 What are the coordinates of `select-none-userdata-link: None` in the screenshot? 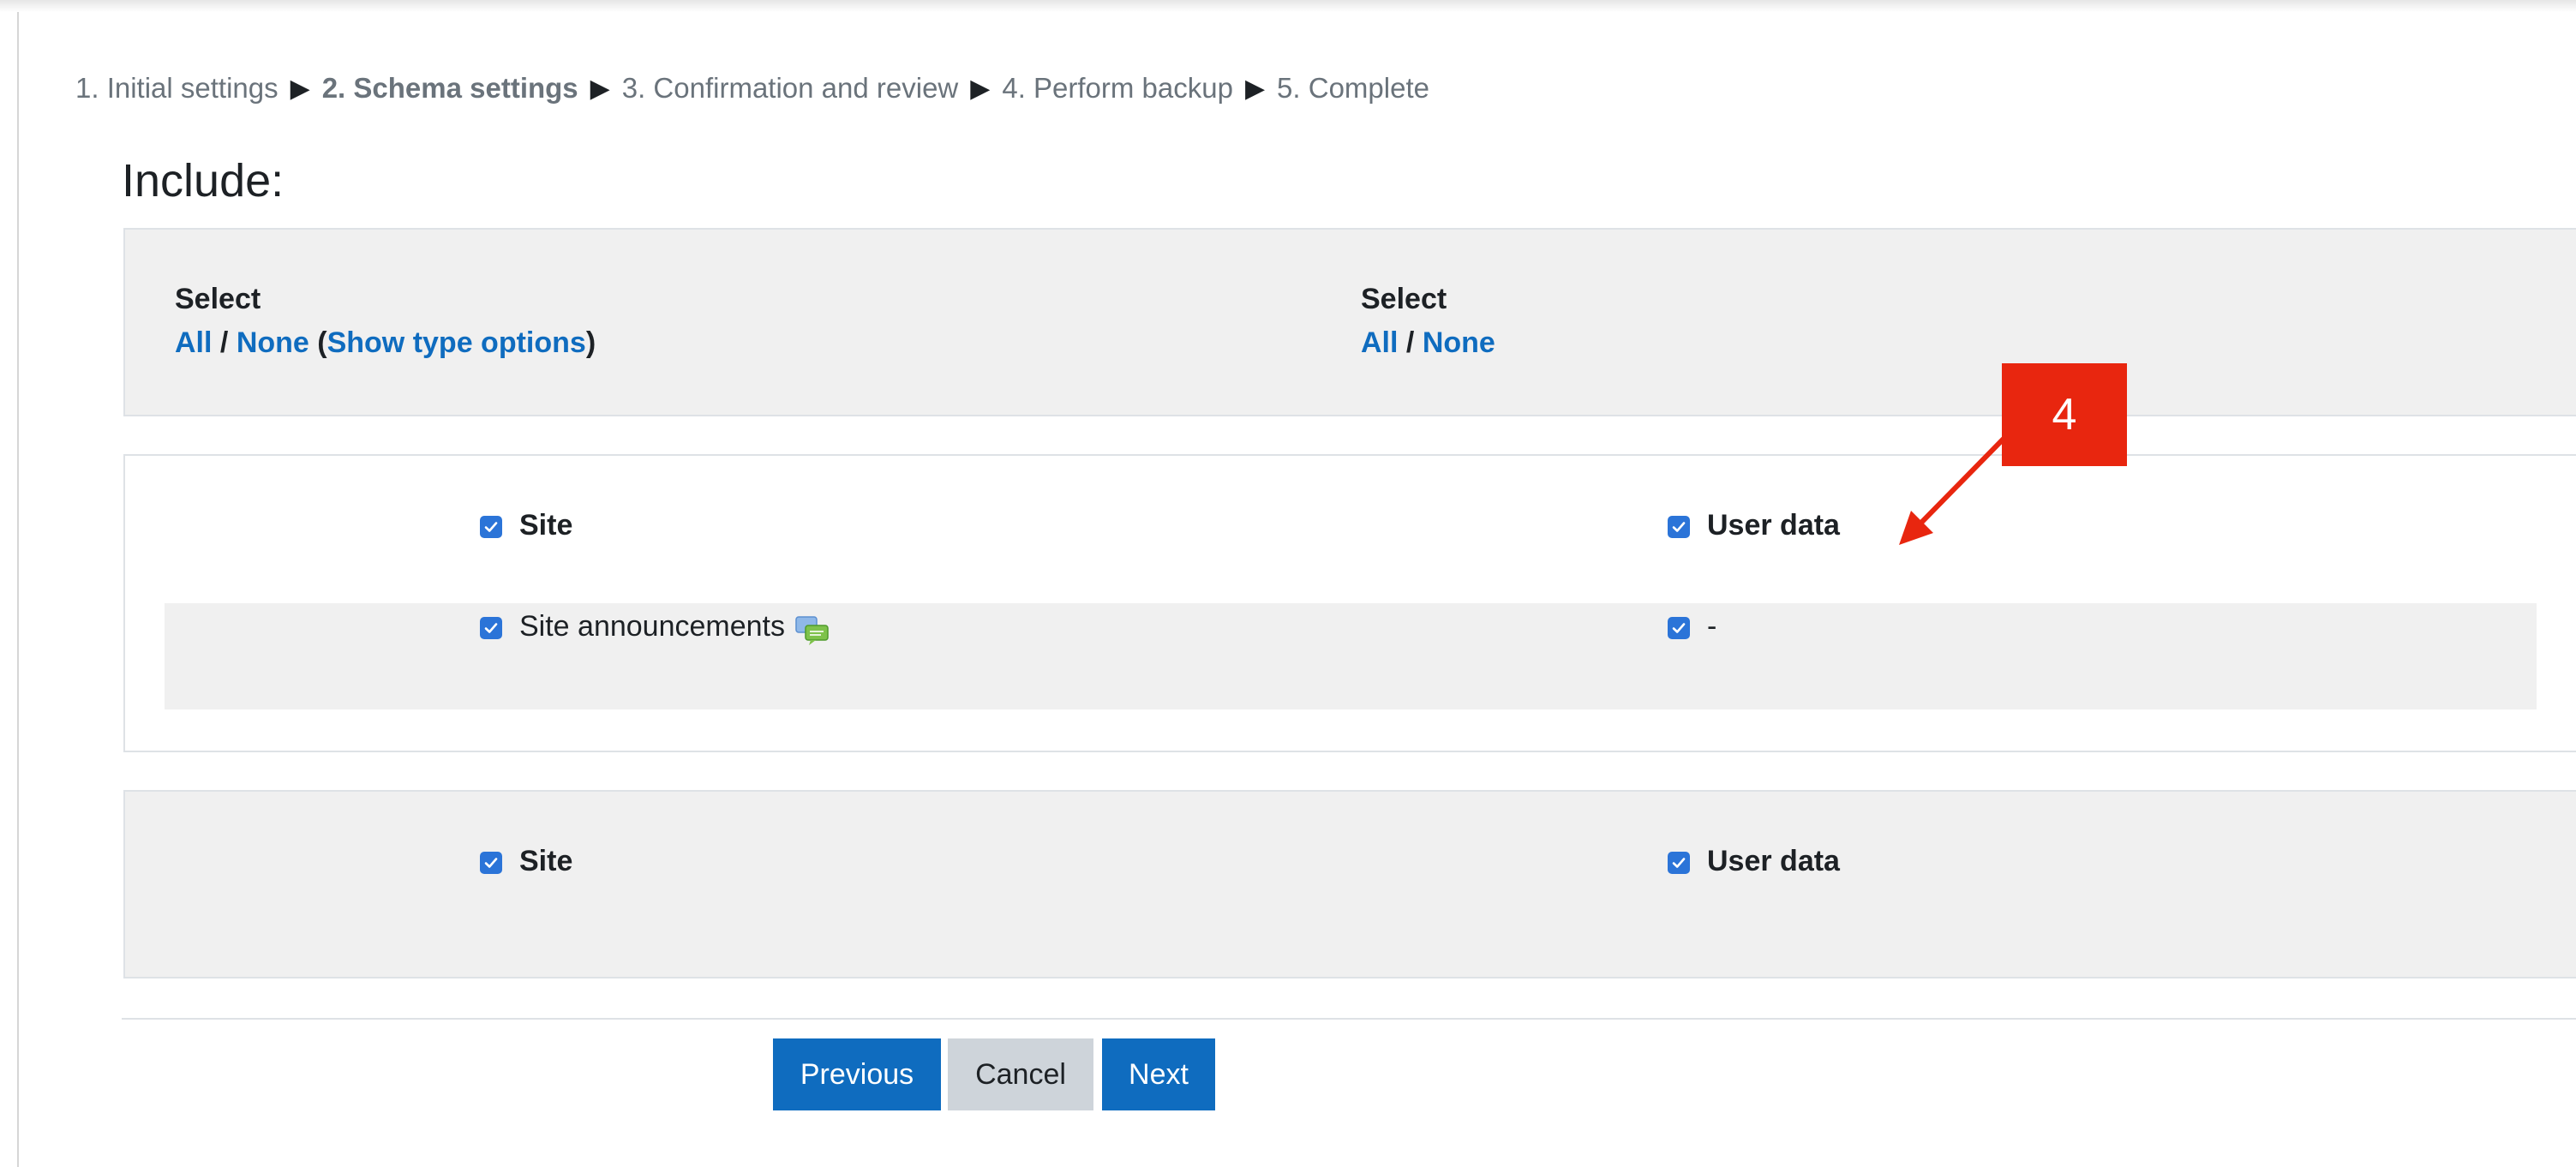 It's located at (1459, 342).